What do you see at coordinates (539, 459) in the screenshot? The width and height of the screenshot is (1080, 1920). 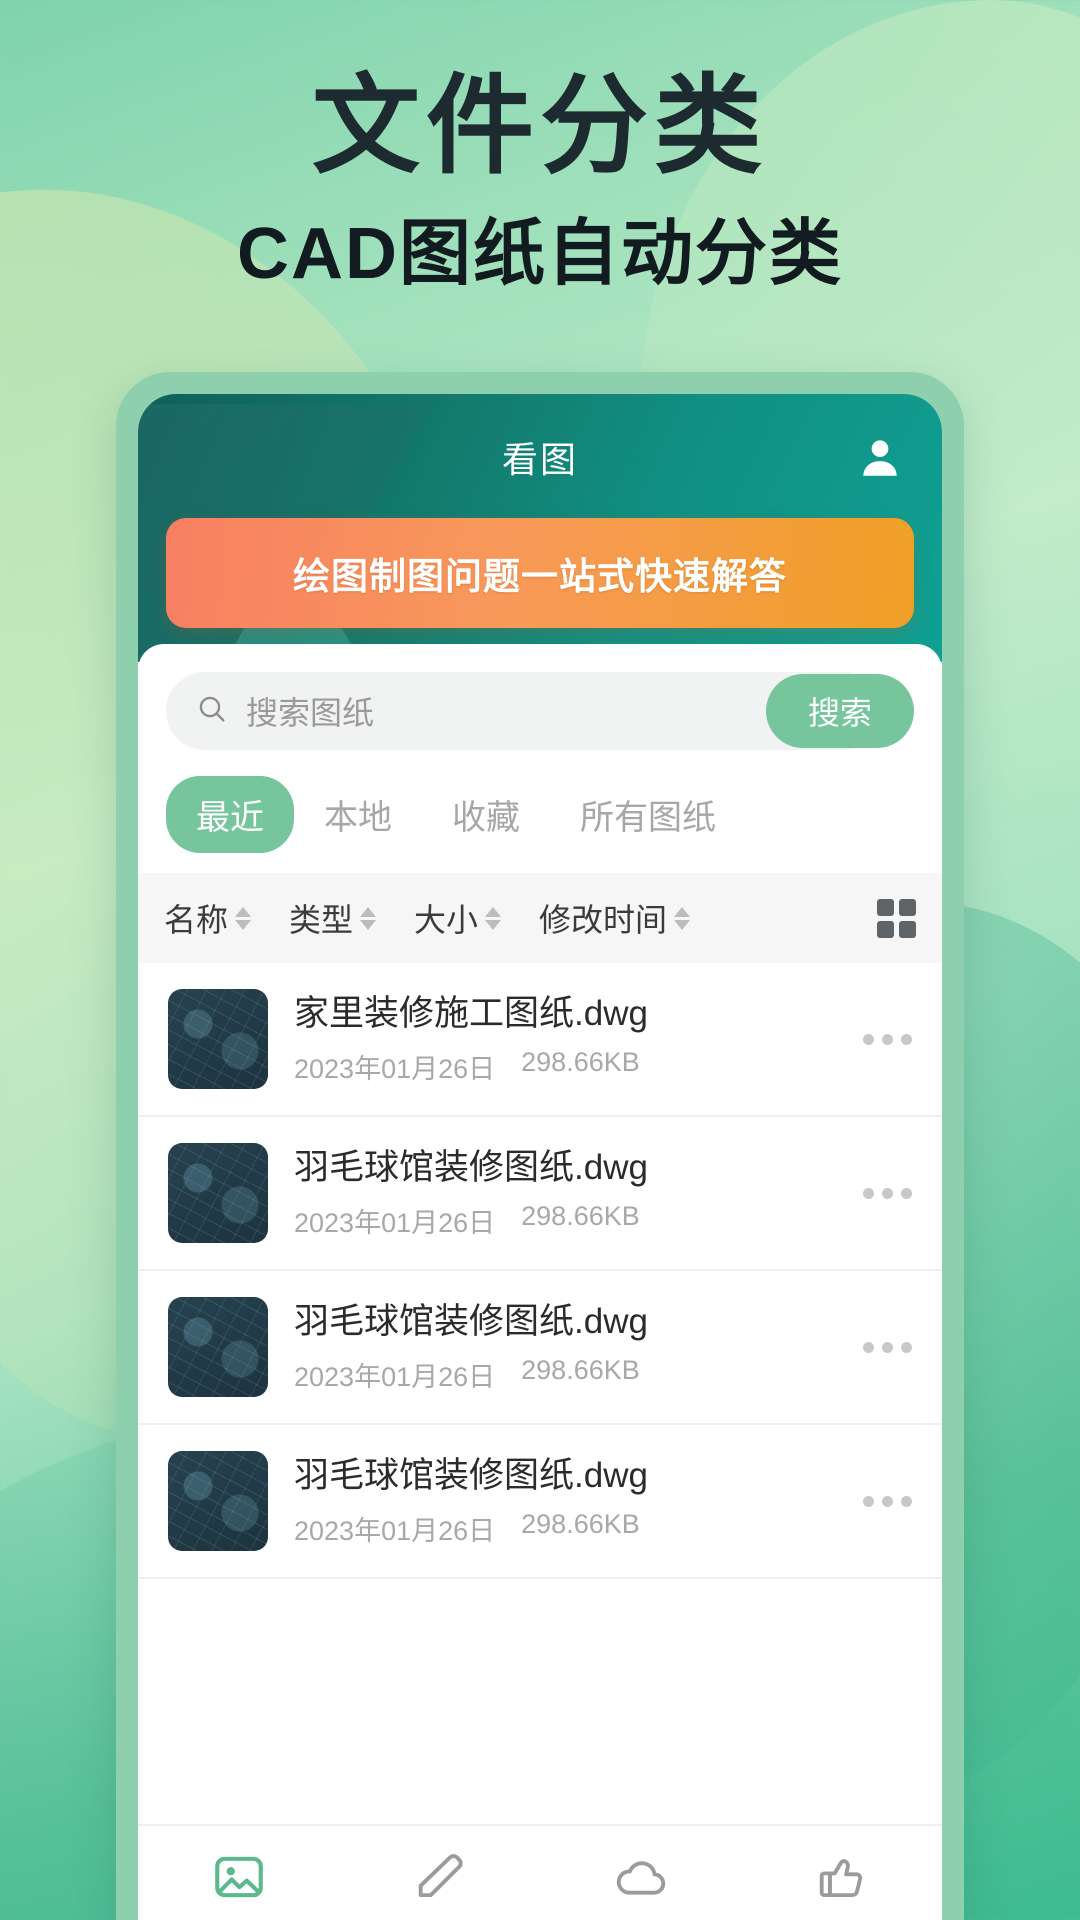 I see `page-title: 看图` at bounding box center [539, 459].